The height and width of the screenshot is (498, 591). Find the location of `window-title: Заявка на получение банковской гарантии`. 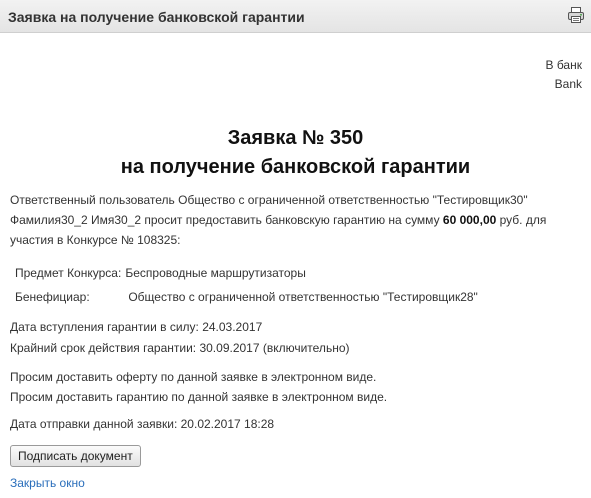

window-title: Заявка на получение банковской гарантии is located at coordinates (156, 17).